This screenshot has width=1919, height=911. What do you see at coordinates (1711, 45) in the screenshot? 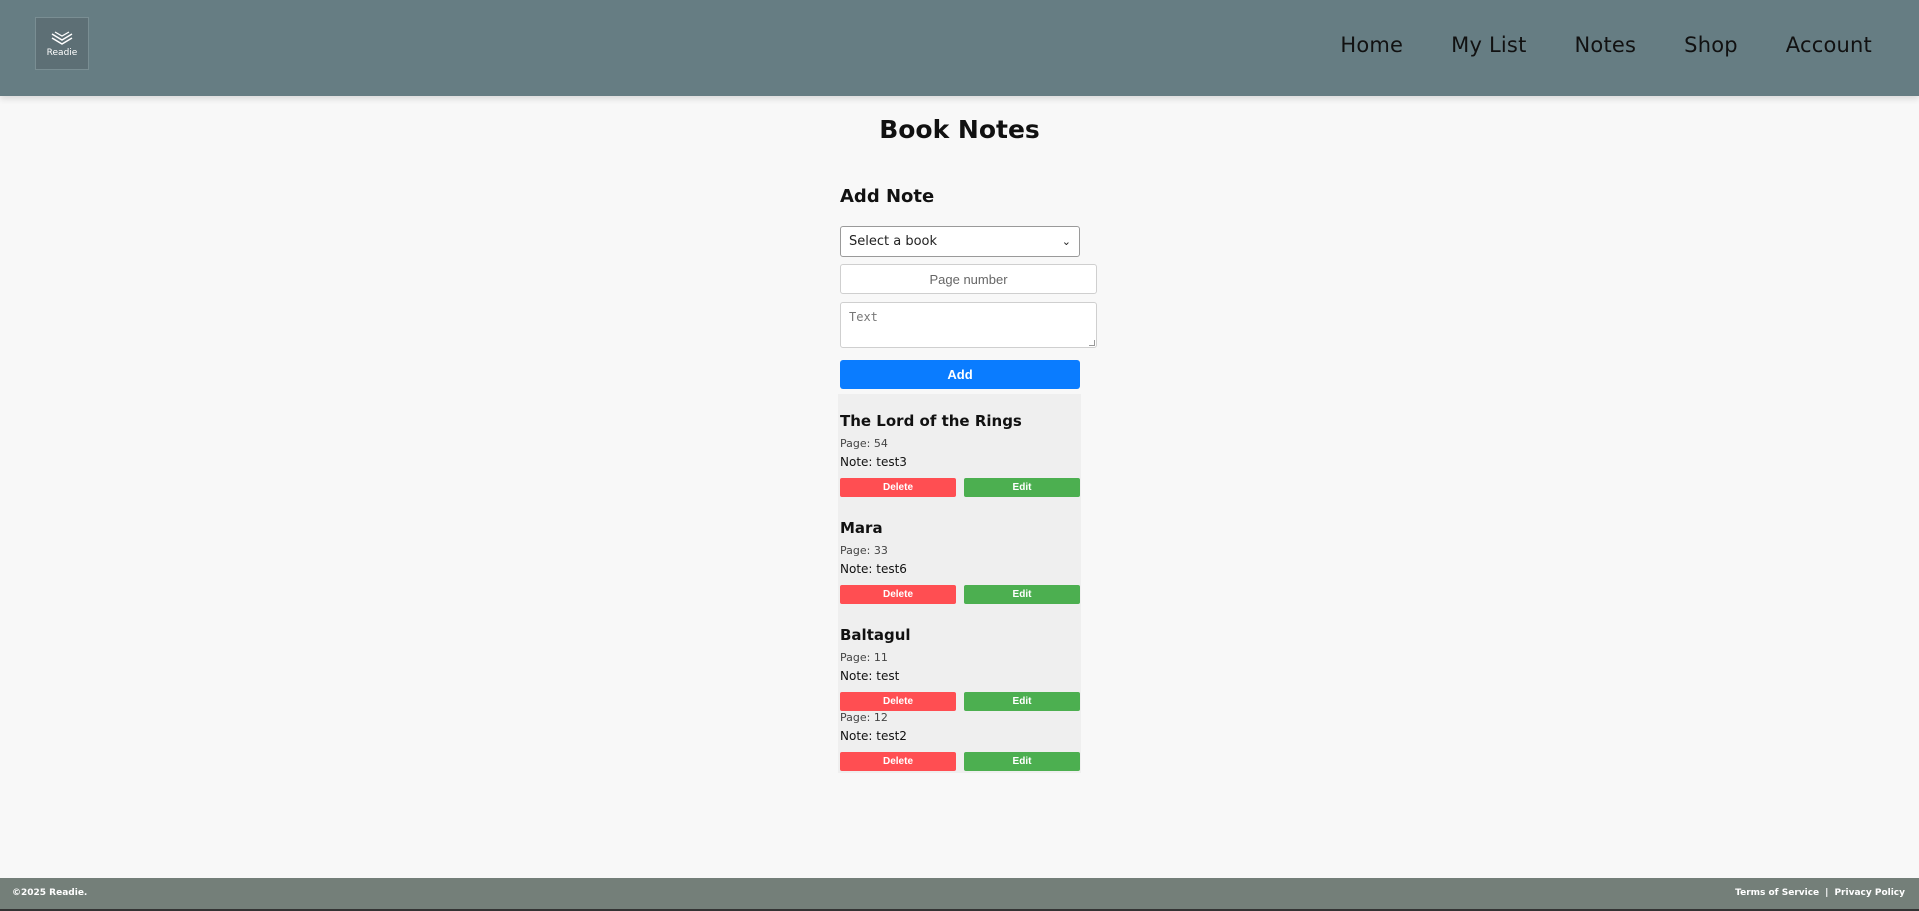
I see `nav-shop: Shop` at bounding box center [1711, 45].